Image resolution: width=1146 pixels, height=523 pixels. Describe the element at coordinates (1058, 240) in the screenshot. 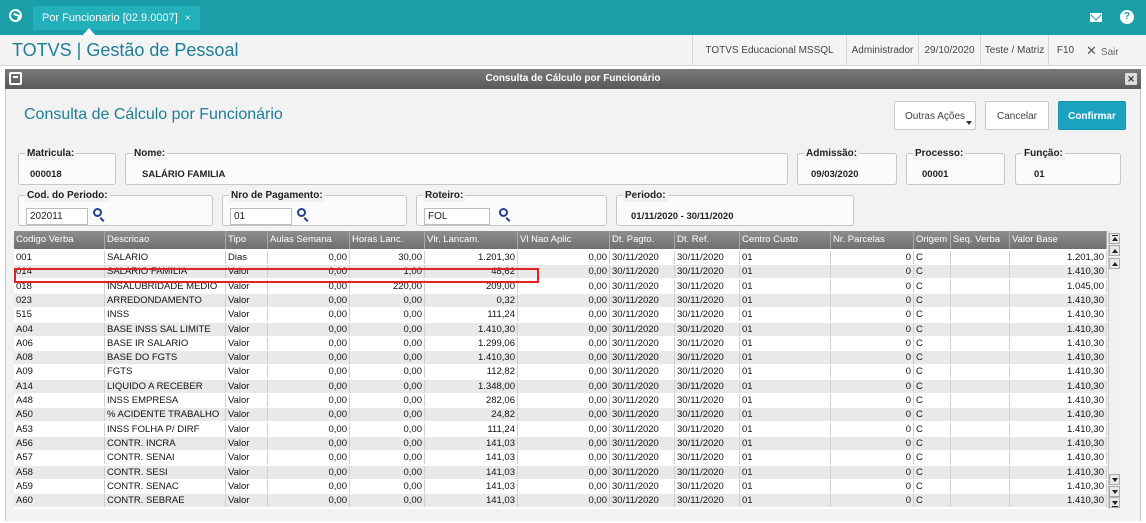

I see `column-header-valor-base: Valor Base` at that location.